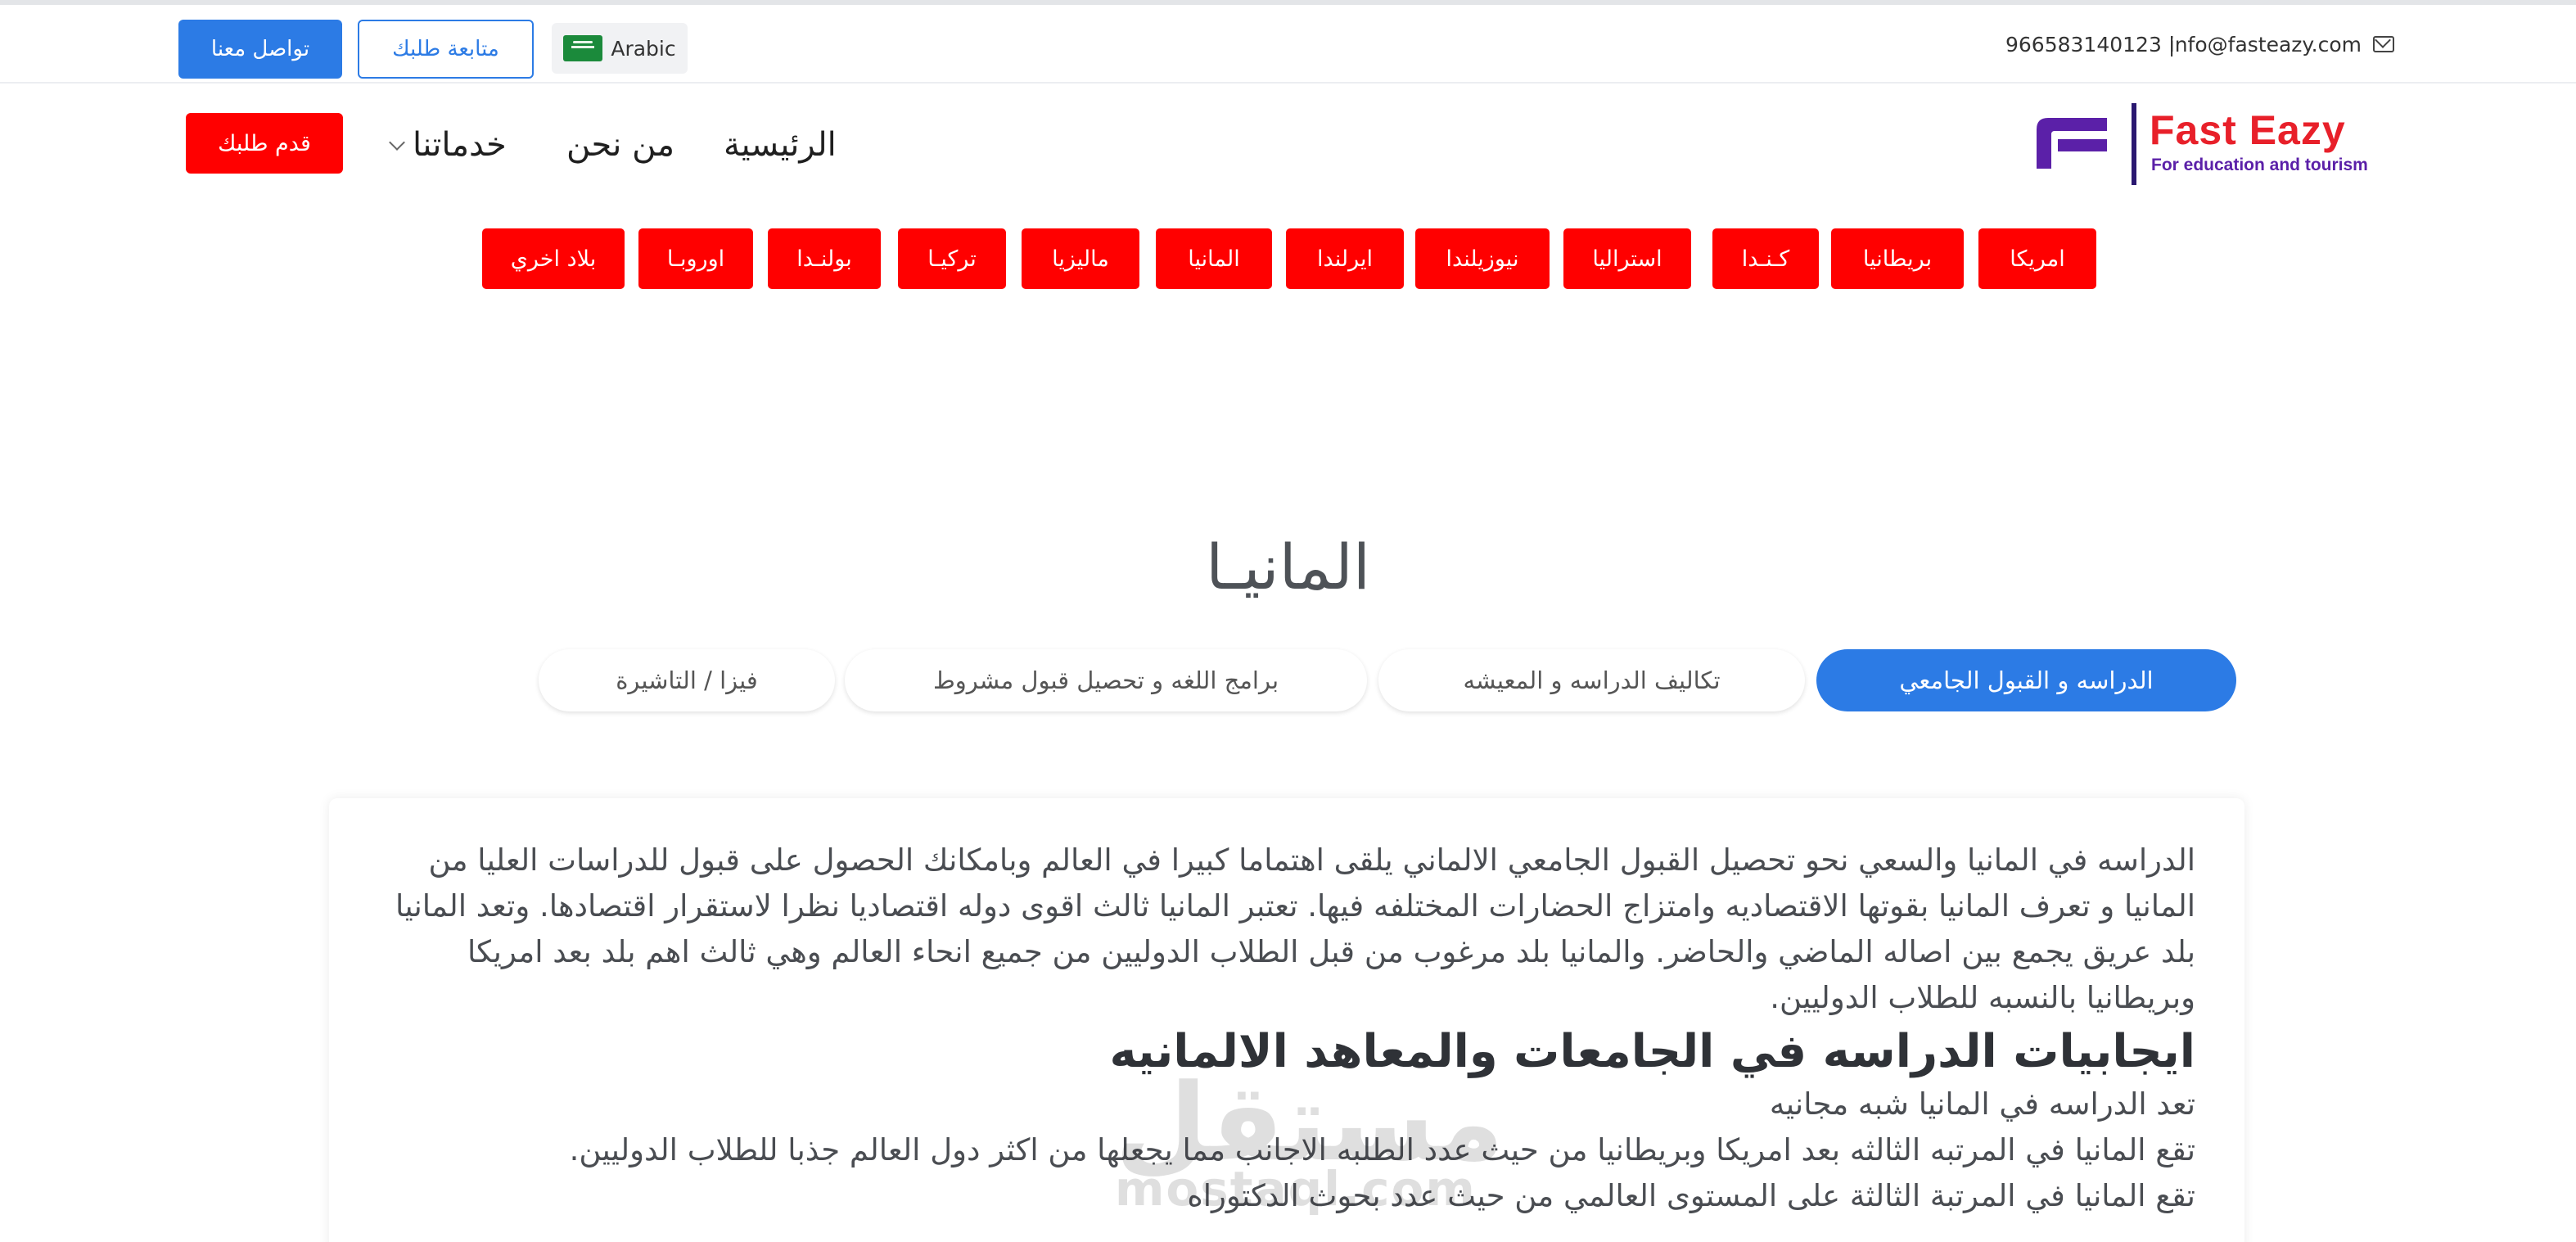  I want to click on apply-button: قدم طلبك, so click(264, 143).